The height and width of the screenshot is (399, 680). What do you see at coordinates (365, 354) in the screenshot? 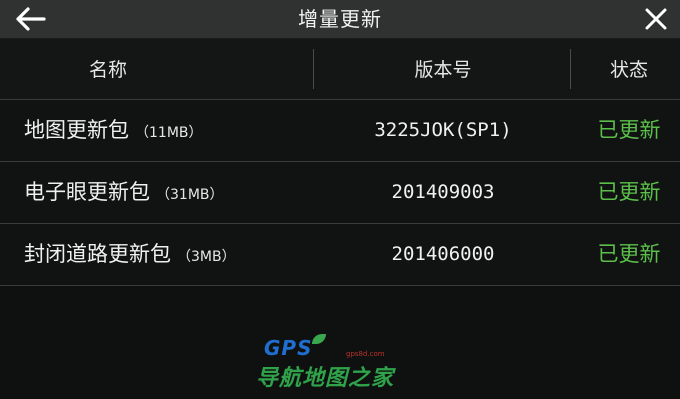
I see `watermark-url: gps8d.com` at bounding box center [365, 354].